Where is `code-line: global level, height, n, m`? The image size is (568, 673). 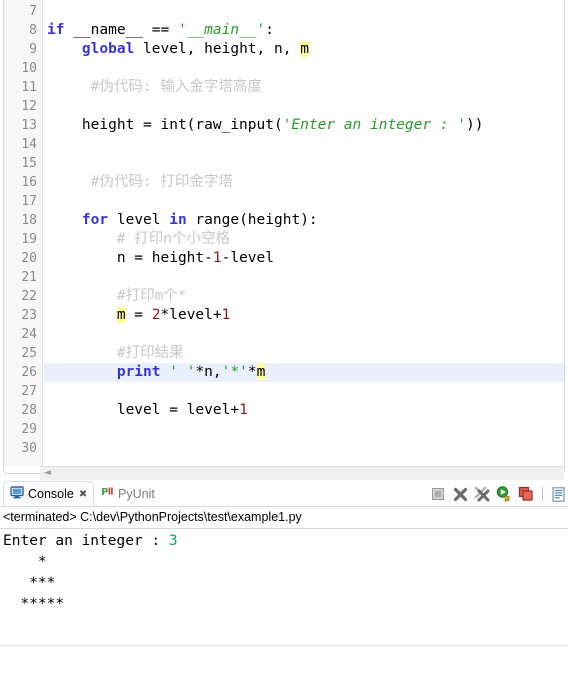
code-line: global level, height, n, m is located at coordinates (176, 49).